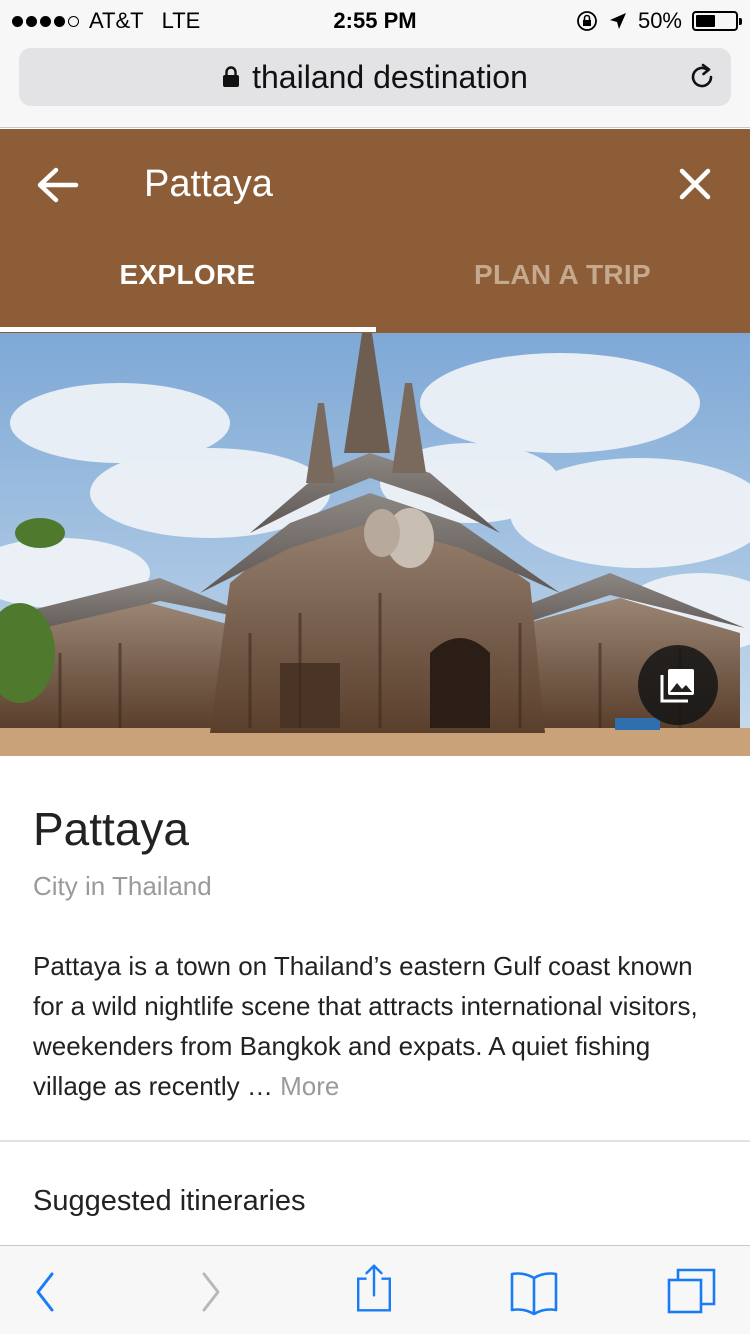 This screenshot has width=750, height=1334. I want to click on back-icon, so click(50, 1292).